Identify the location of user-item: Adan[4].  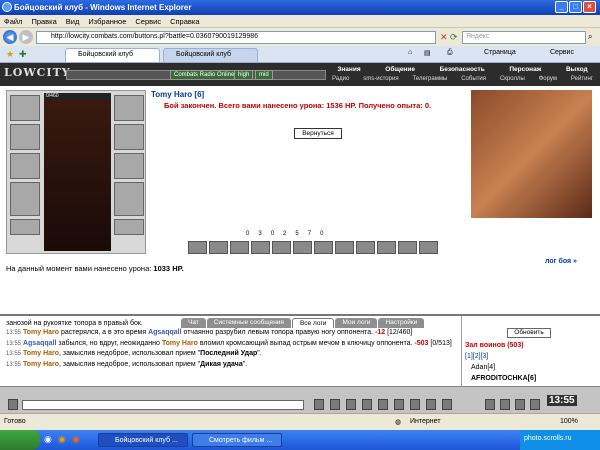
(483, 367).